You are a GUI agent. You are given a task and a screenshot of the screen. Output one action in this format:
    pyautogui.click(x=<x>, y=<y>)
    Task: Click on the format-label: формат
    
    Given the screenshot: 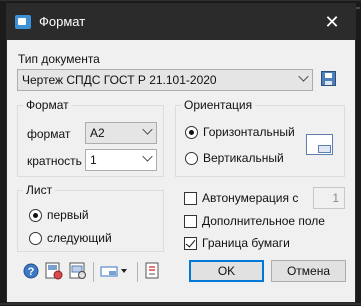 What is the action you would take?
    pyautogui.click(x=49, y=134)
    